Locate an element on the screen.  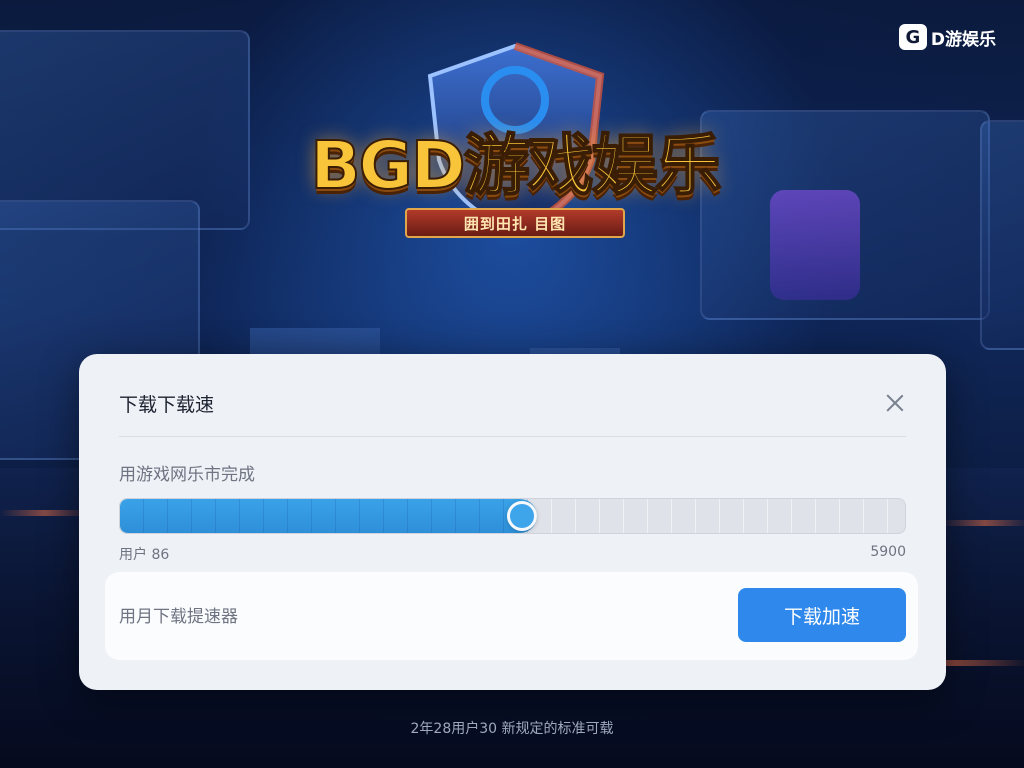
logo-subtitle: 囲到田扎 目图 is located at coordinates (515, 223).